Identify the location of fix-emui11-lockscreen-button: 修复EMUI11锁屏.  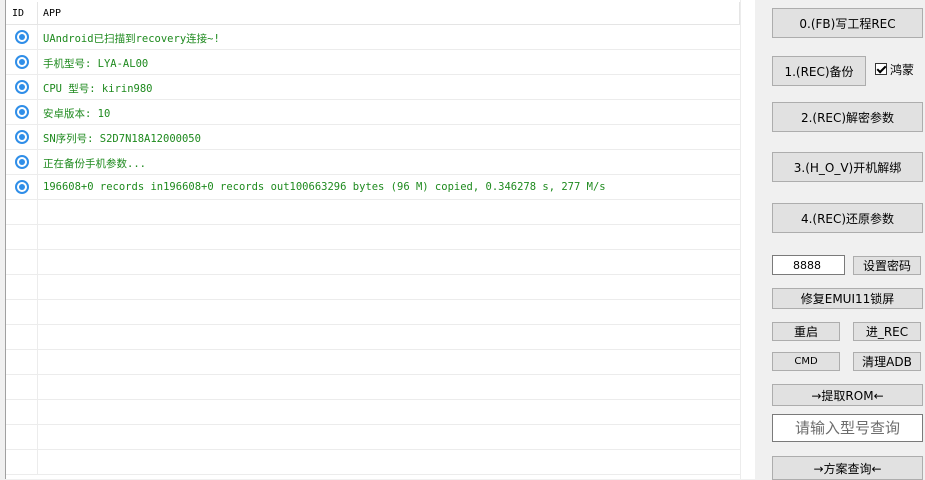
(847, 298).